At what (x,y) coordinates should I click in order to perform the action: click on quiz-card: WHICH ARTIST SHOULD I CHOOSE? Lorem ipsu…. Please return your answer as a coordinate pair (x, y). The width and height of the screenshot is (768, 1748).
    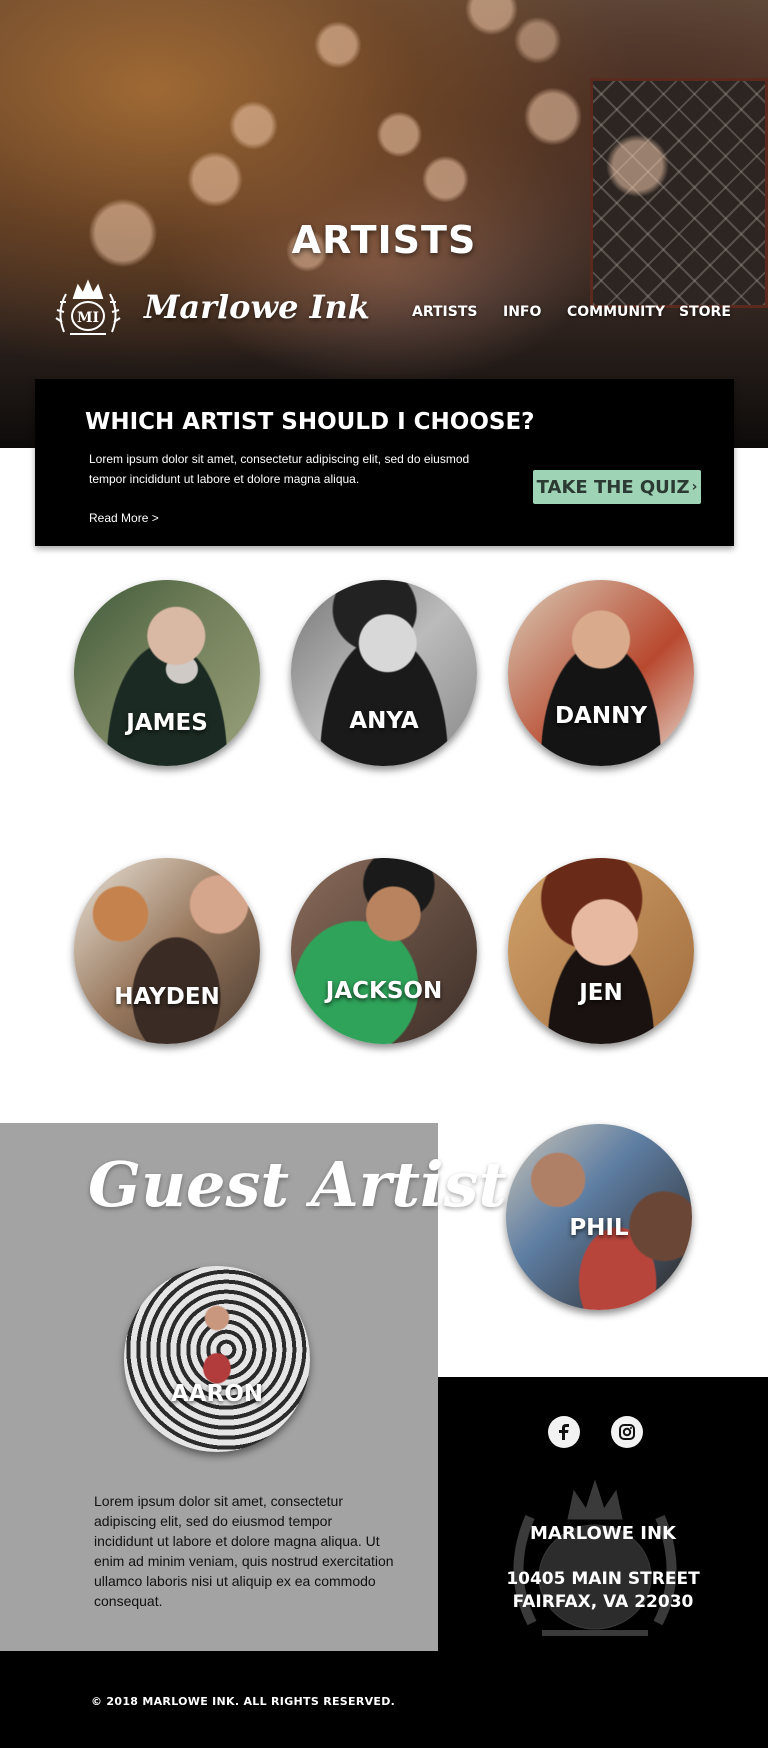
    Looking at the image, I should click on (384, 462).